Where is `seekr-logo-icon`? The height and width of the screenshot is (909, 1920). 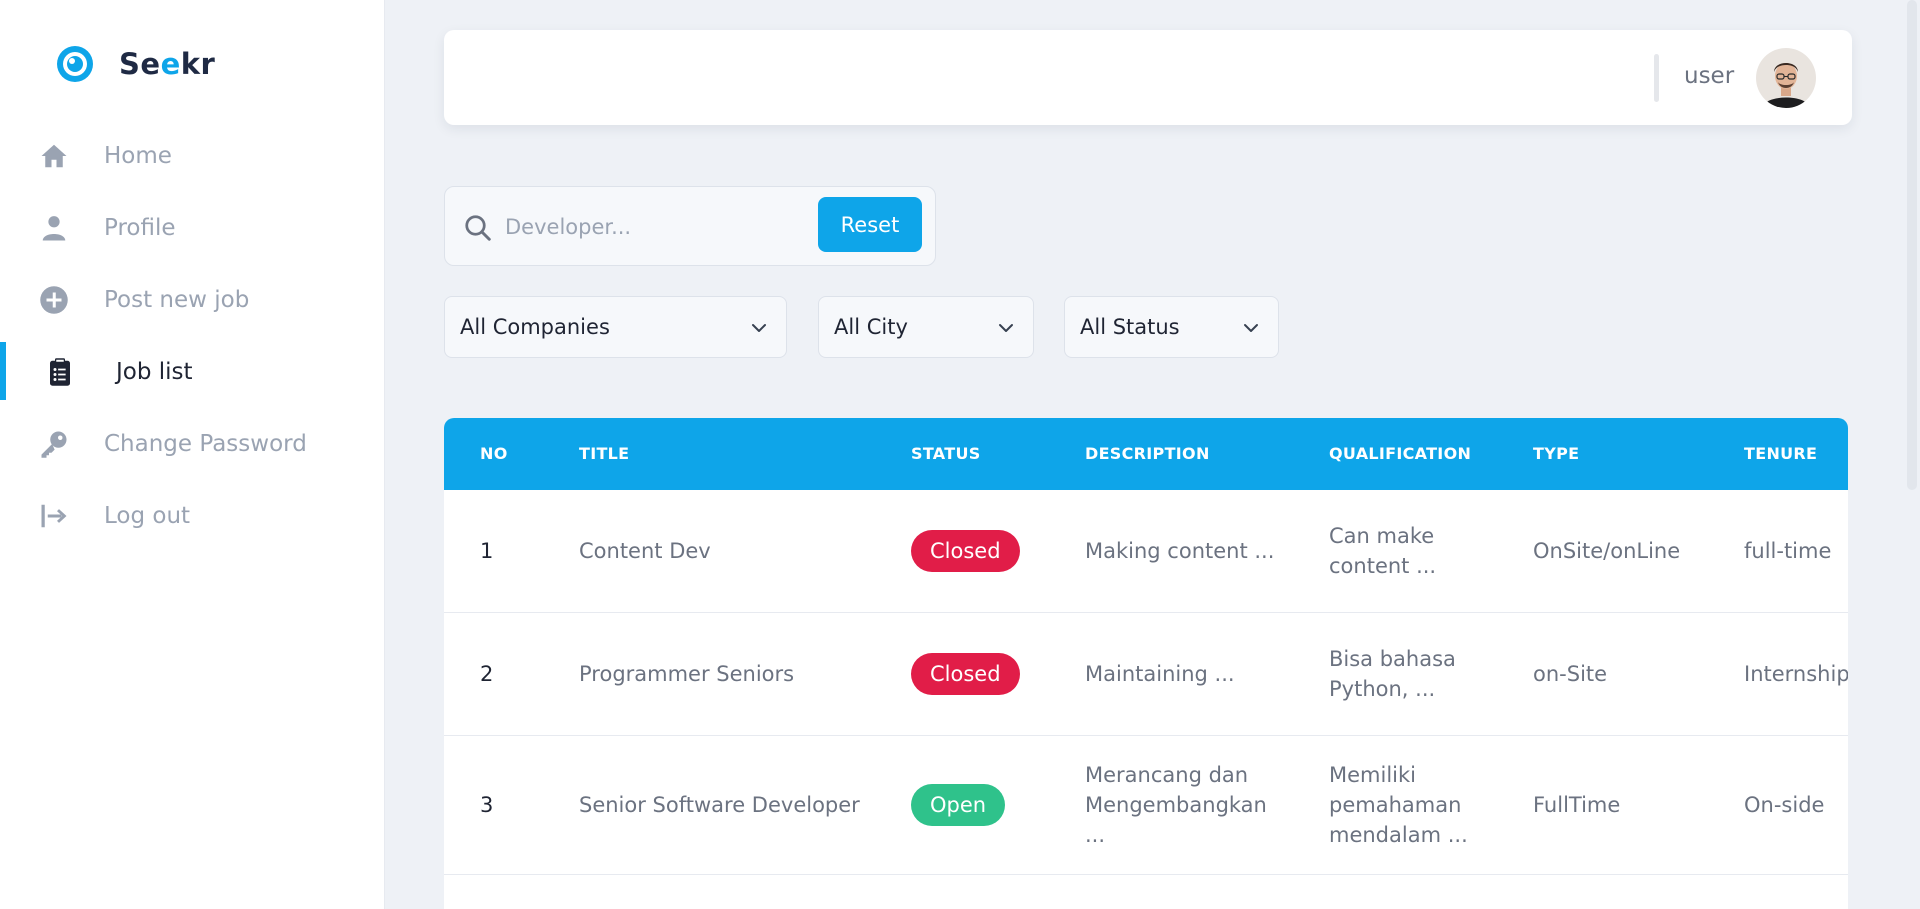
seekr-logo-icon is located at coordinates (75, 64).